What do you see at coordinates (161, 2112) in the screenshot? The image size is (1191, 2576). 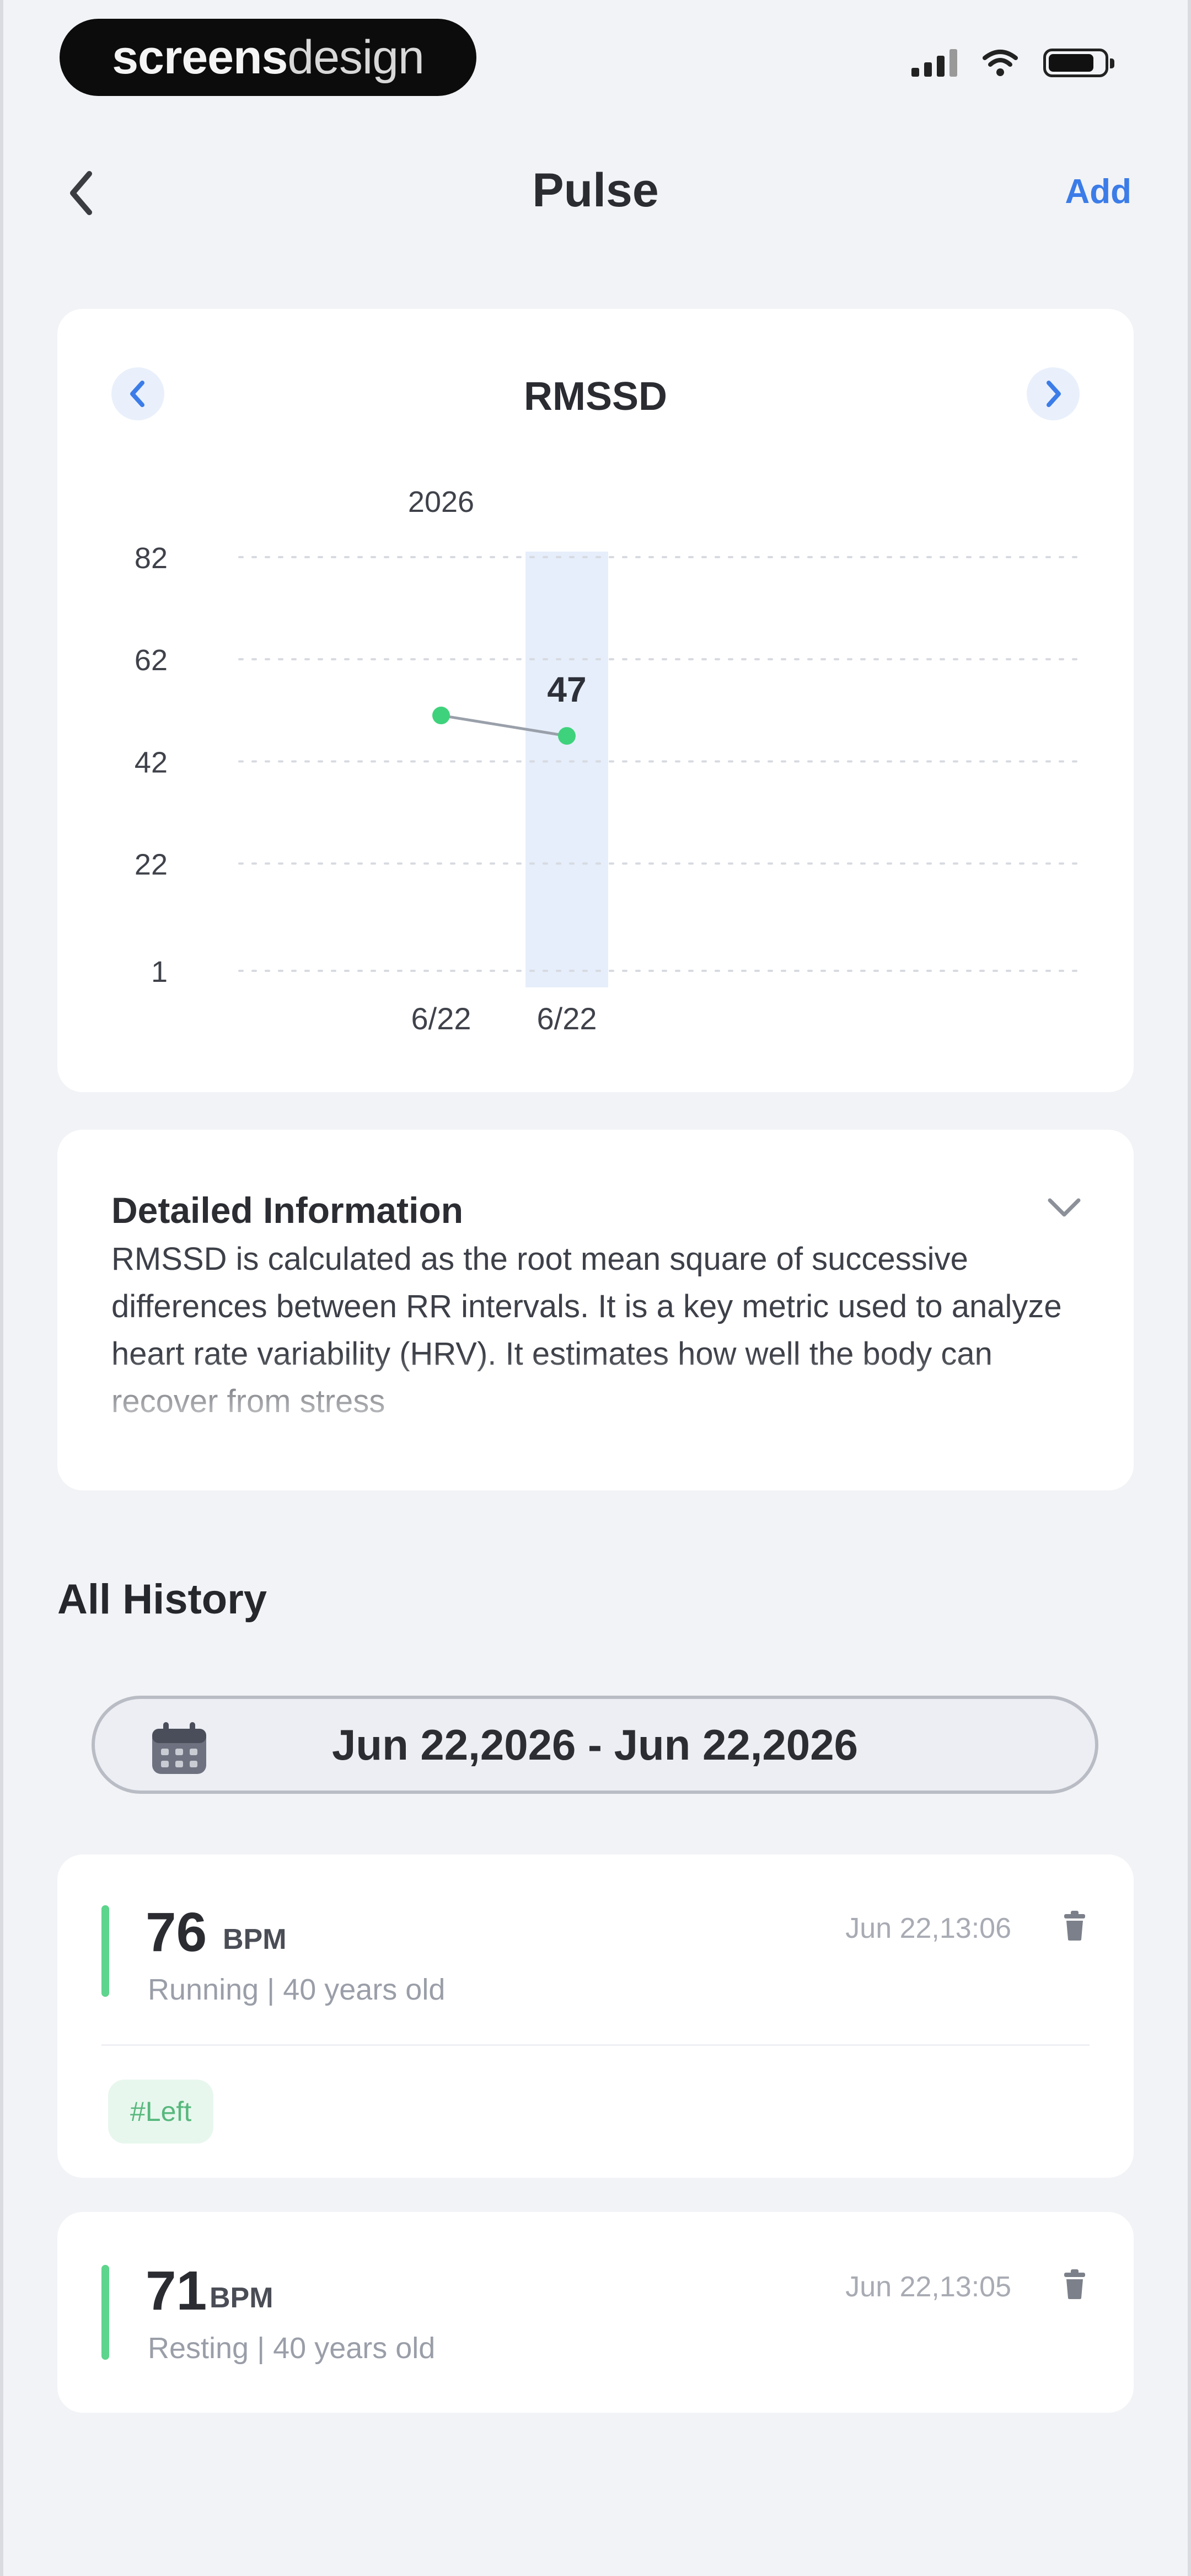 I see `record-tag: #Left` at bounding box center [161, 2112].